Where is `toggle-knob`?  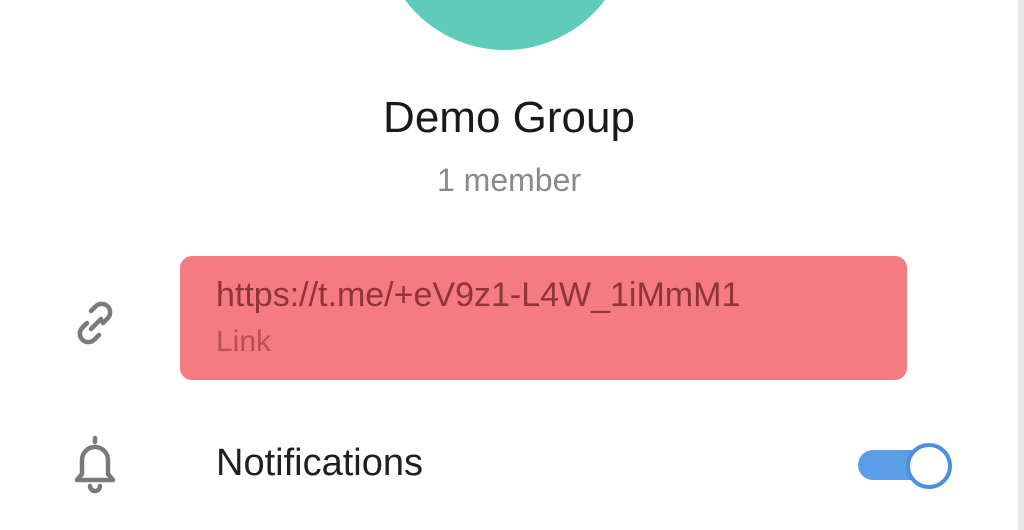
toggle-knob is located at coordinates (929, 466).